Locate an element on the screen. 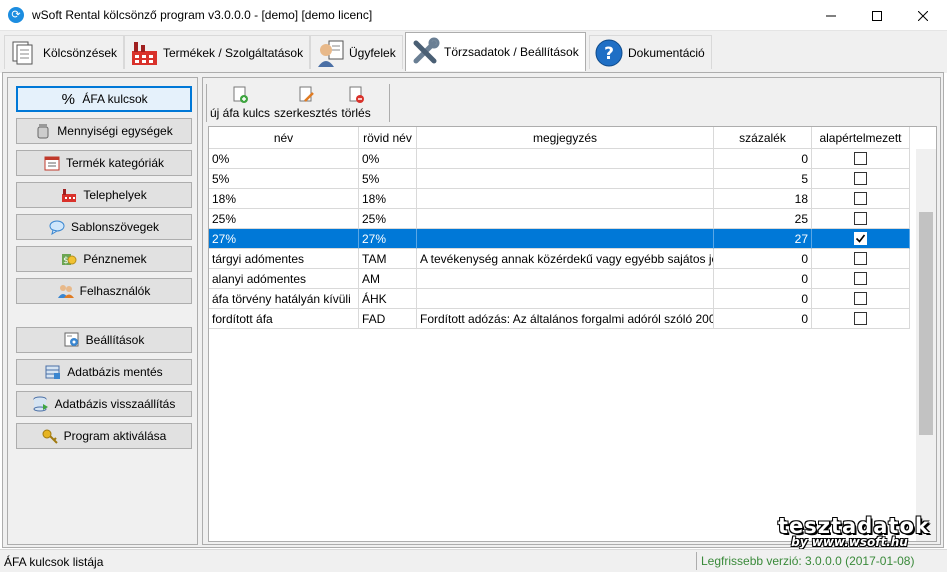 This screenshot has width=947, height=572. cell-short-name: ÁHK is located at coordinates (388, 299).